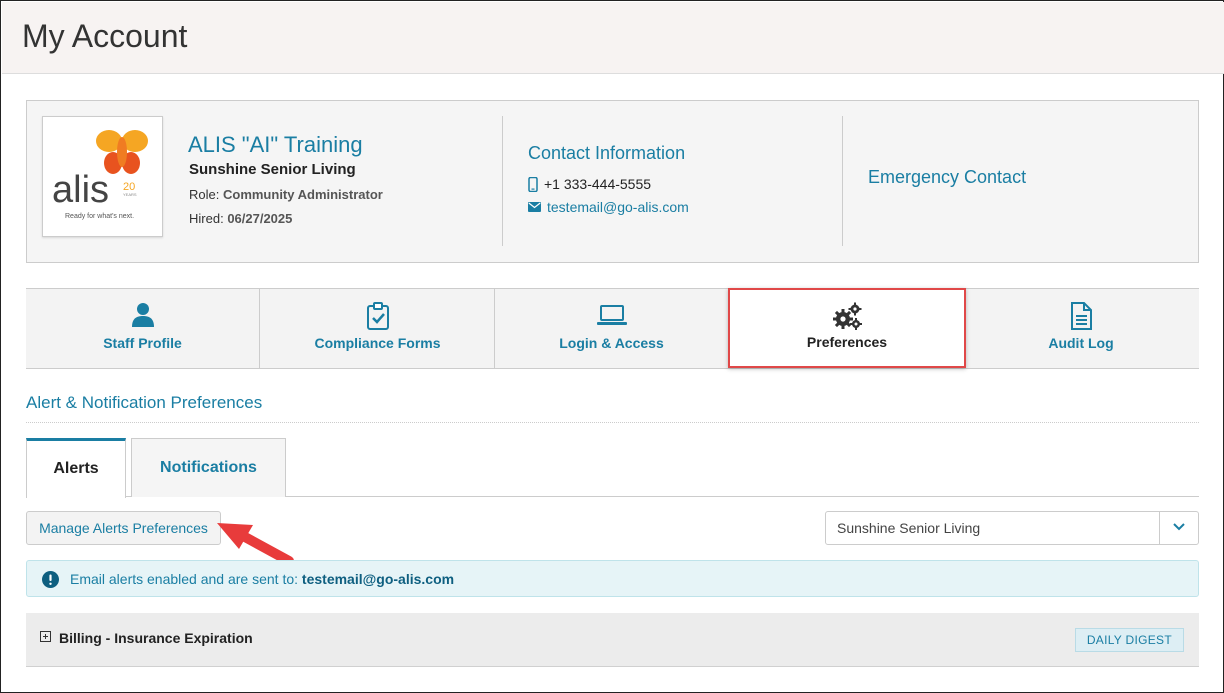  Describe the element at coordinates (208, 467) in the screenshot. I see `subtab-notifications: Notifications` at that location.